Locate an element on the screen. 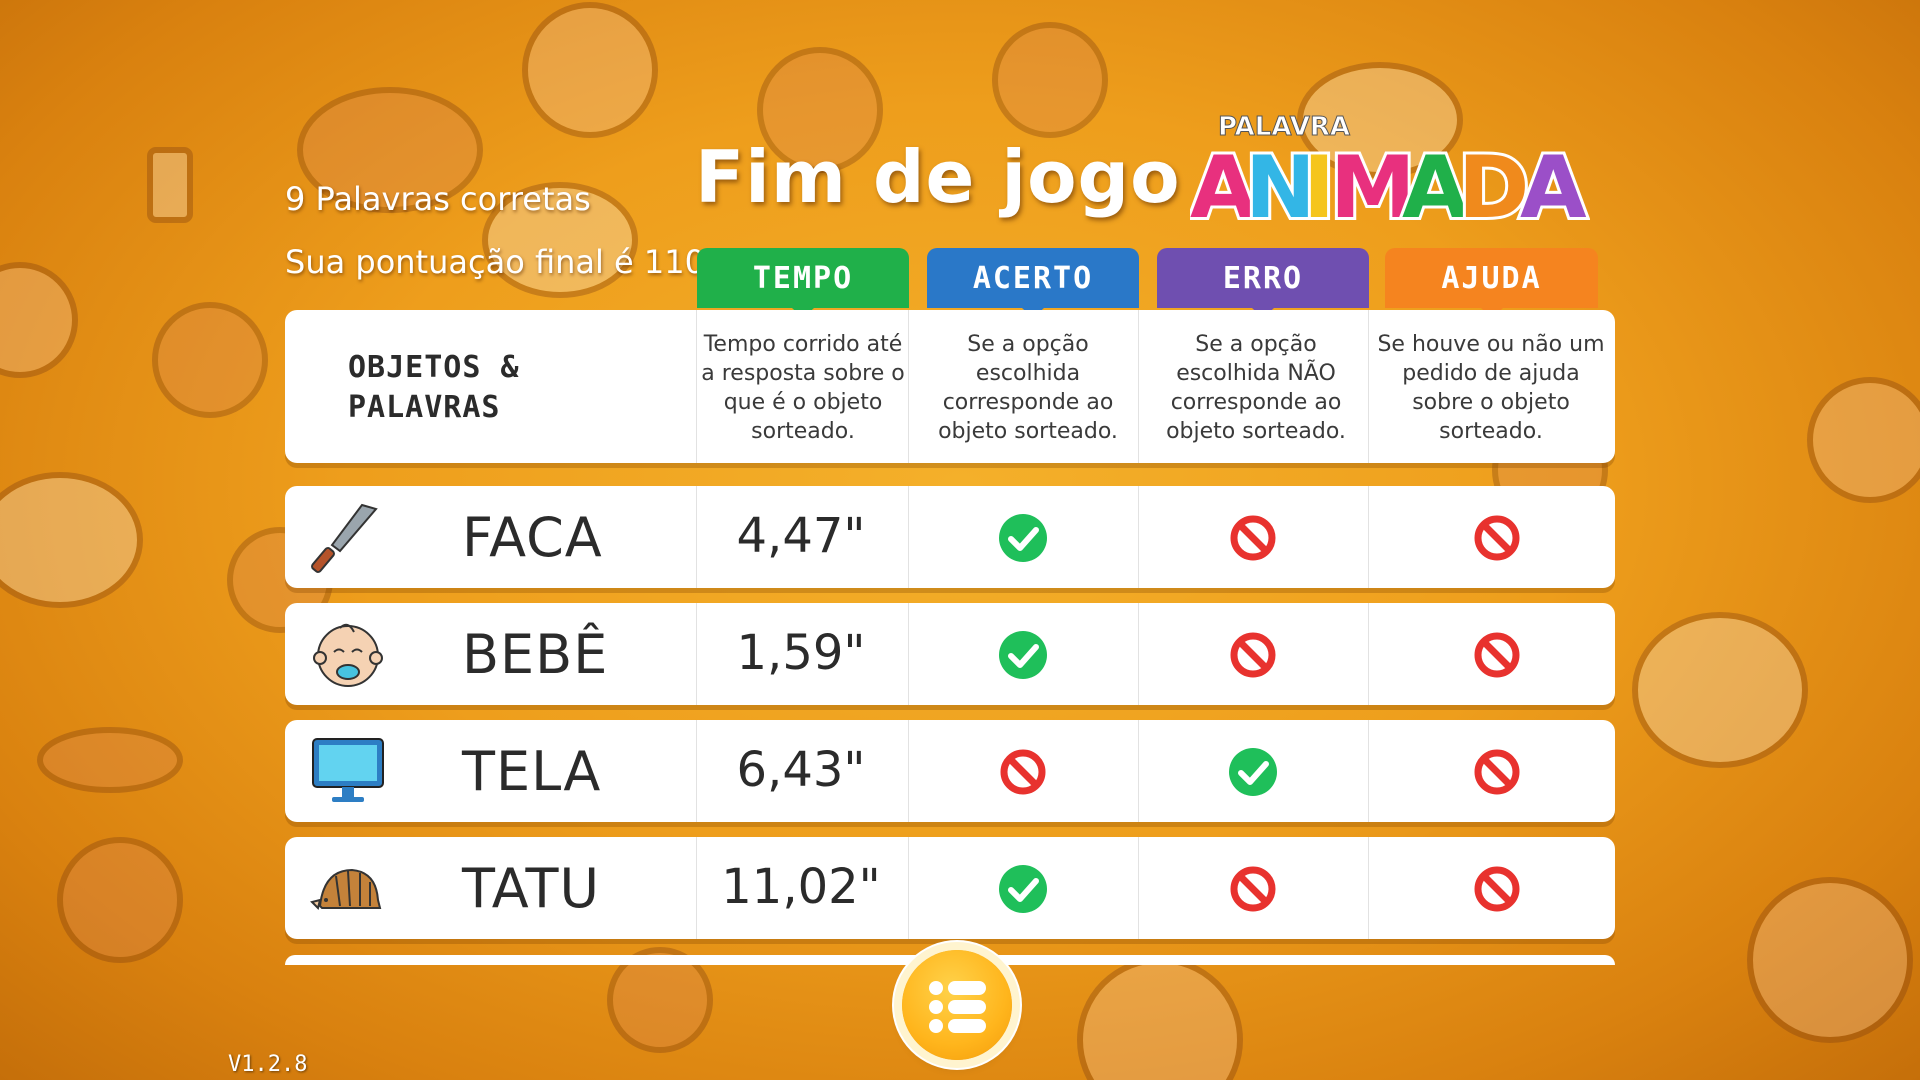 The width and height of the screenshot is (1920, 1080). tab-ajuda: AJUDA is located at coordinates (1491, 283).